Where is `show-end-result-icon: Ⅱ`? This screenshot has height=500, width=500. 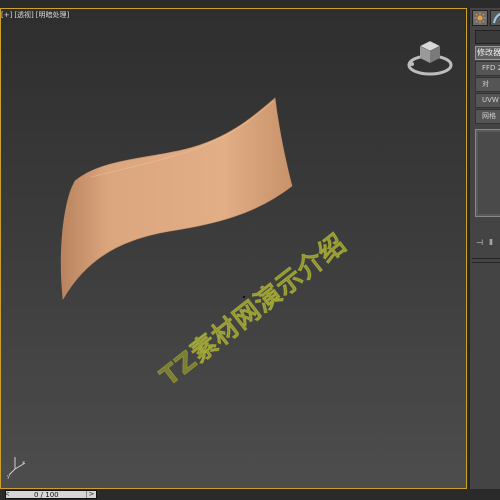 show-end-result-icon: Ⅱ is located at coordinates (491, 242).